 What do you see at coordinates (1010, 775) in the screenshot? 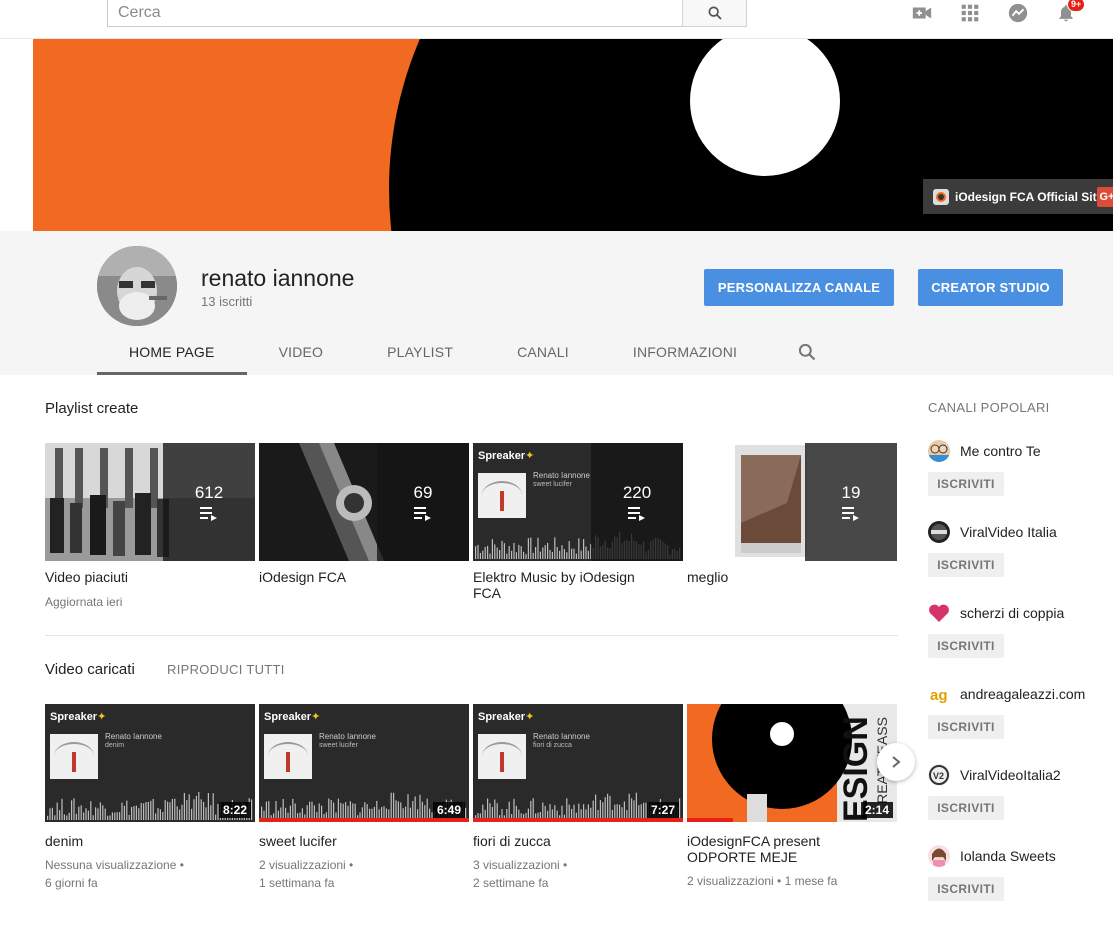
I see `channel-name-link: ViralVideoItalia2` at bounding box center [1010, 775].